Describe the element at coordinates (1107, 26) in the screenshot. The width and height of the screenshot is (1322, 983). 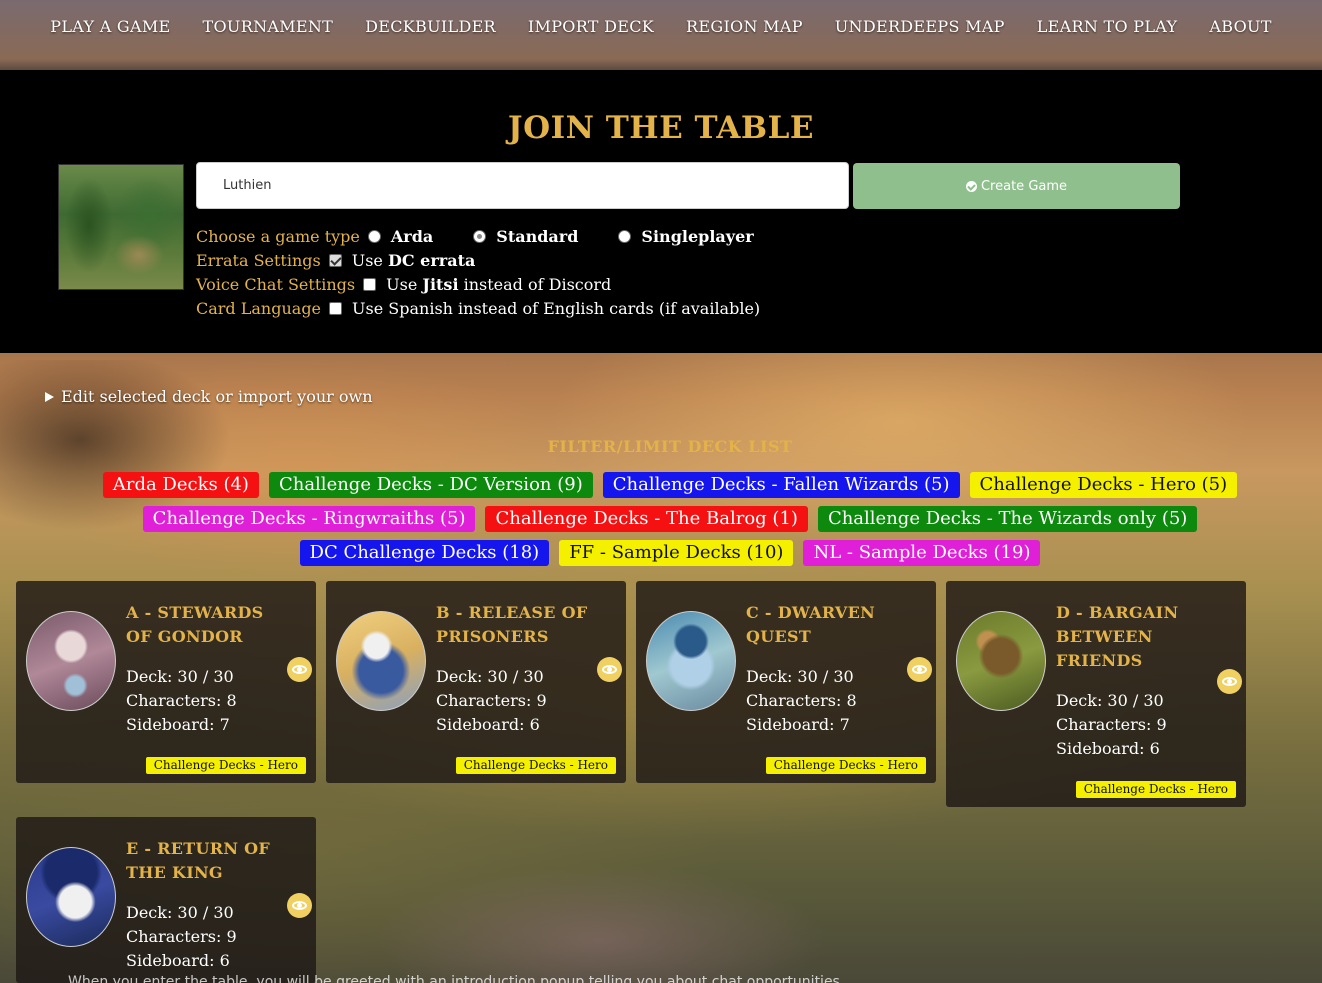
I see `nav-learn-to-play: LEARN TO PLAY` at that location.